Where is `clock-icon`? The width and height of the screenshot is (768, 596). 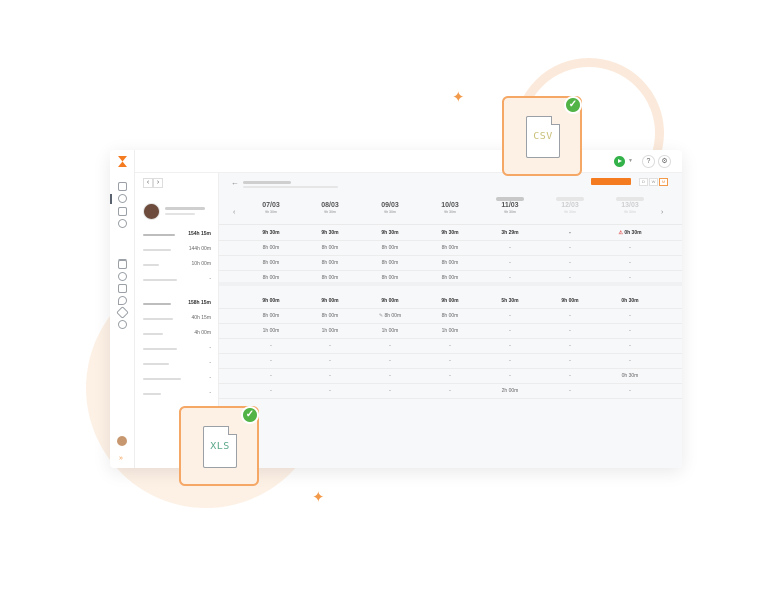 clock-icon is located at coordinates (122, 198).